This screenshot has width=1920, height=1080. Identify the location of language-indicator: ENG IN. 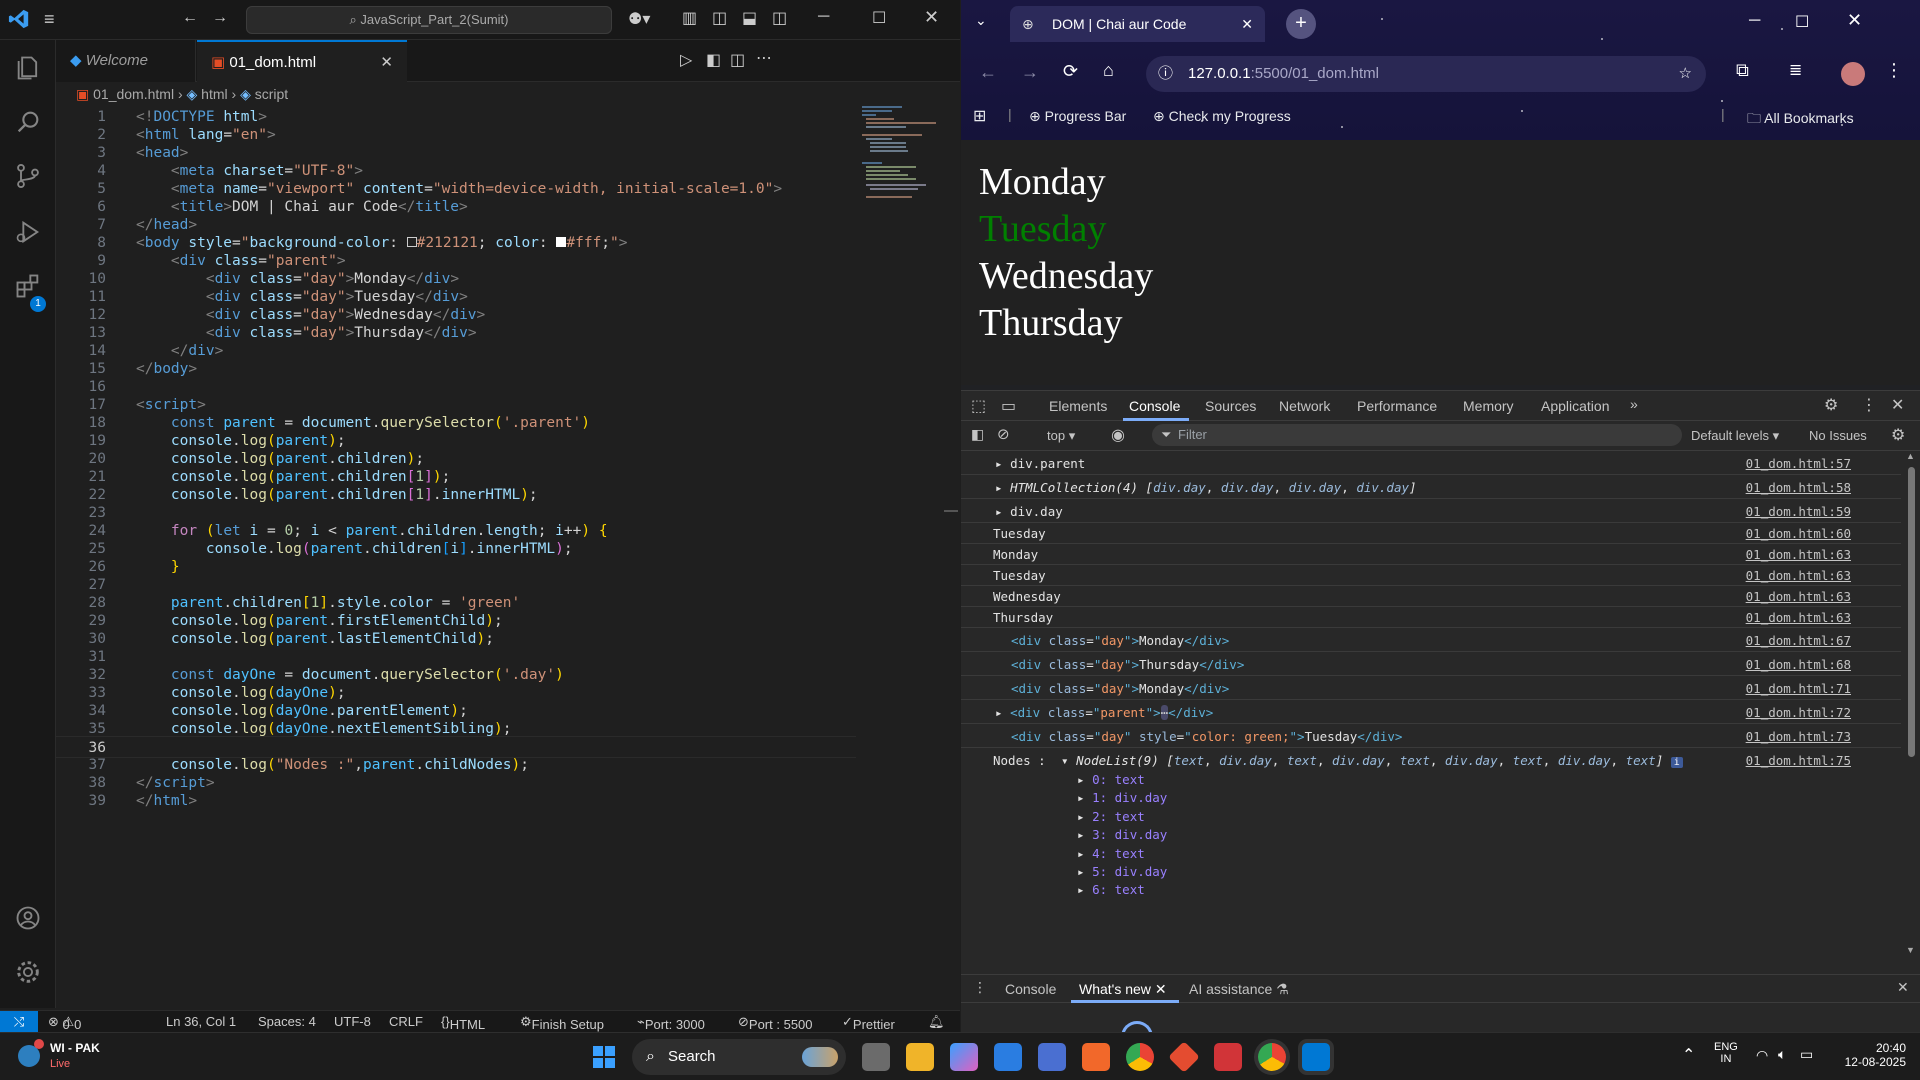
(1726, 1053).